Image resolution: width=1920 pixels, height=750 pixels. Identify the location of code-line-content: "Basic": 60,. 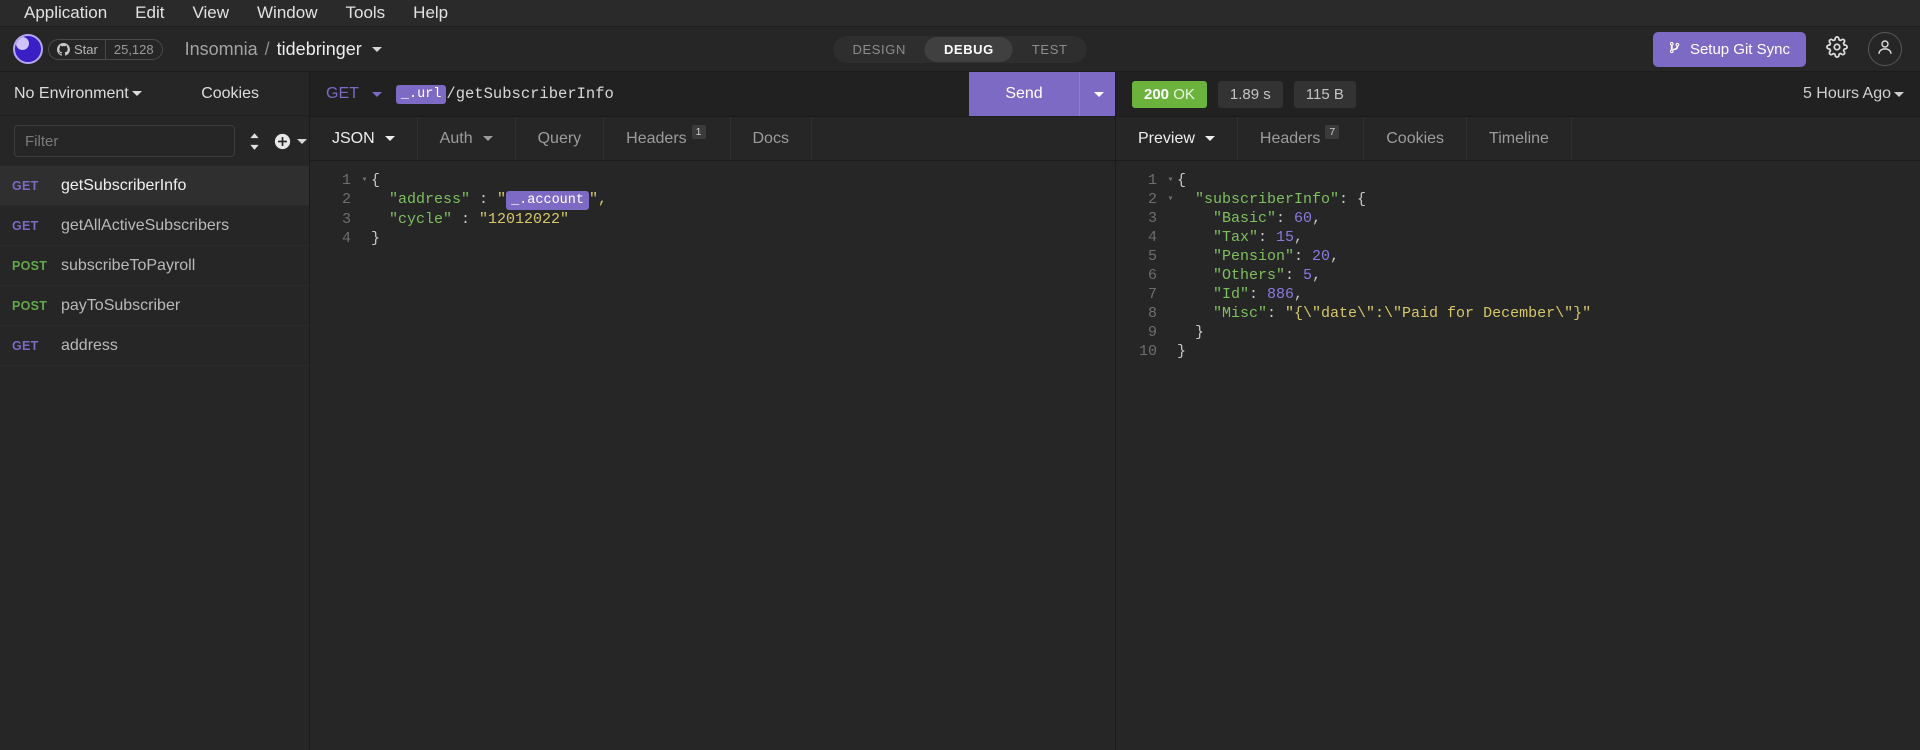
(1249, 218).